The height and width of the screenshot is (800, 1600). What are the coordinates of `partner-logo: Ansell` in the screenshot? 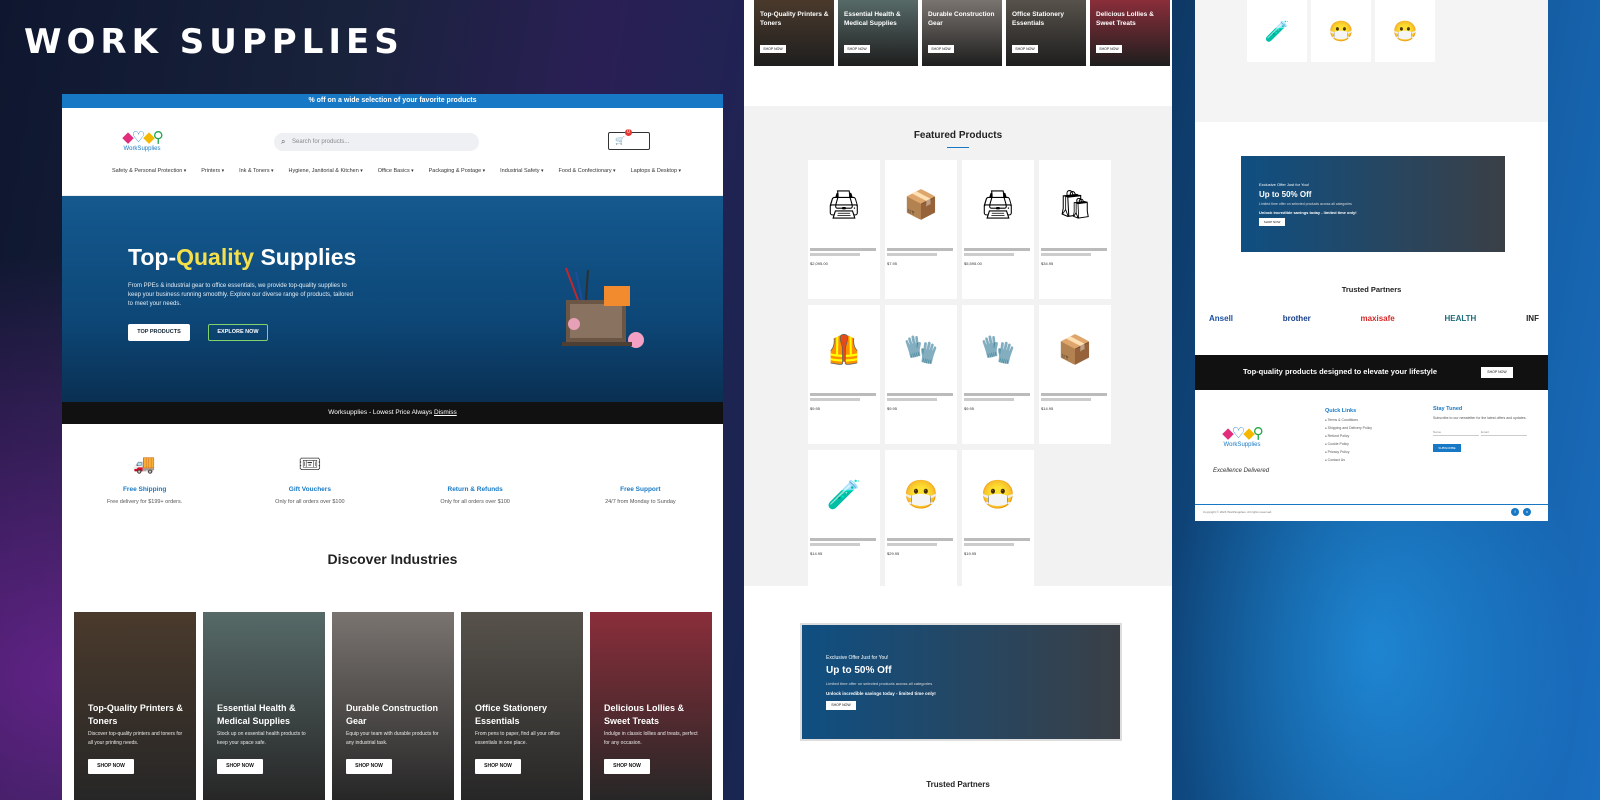 It's located at (1221, 318).